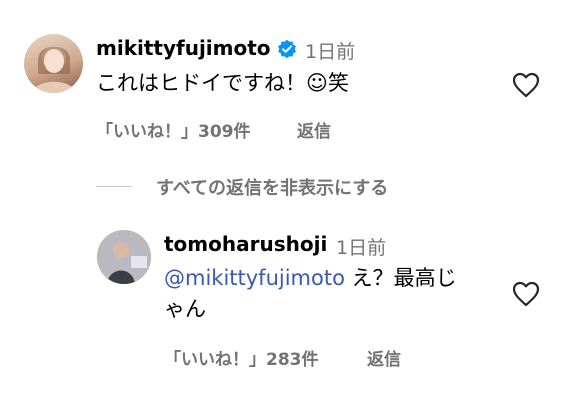  I want to click on reply-text-line2: ゃん, so click(185, 309).